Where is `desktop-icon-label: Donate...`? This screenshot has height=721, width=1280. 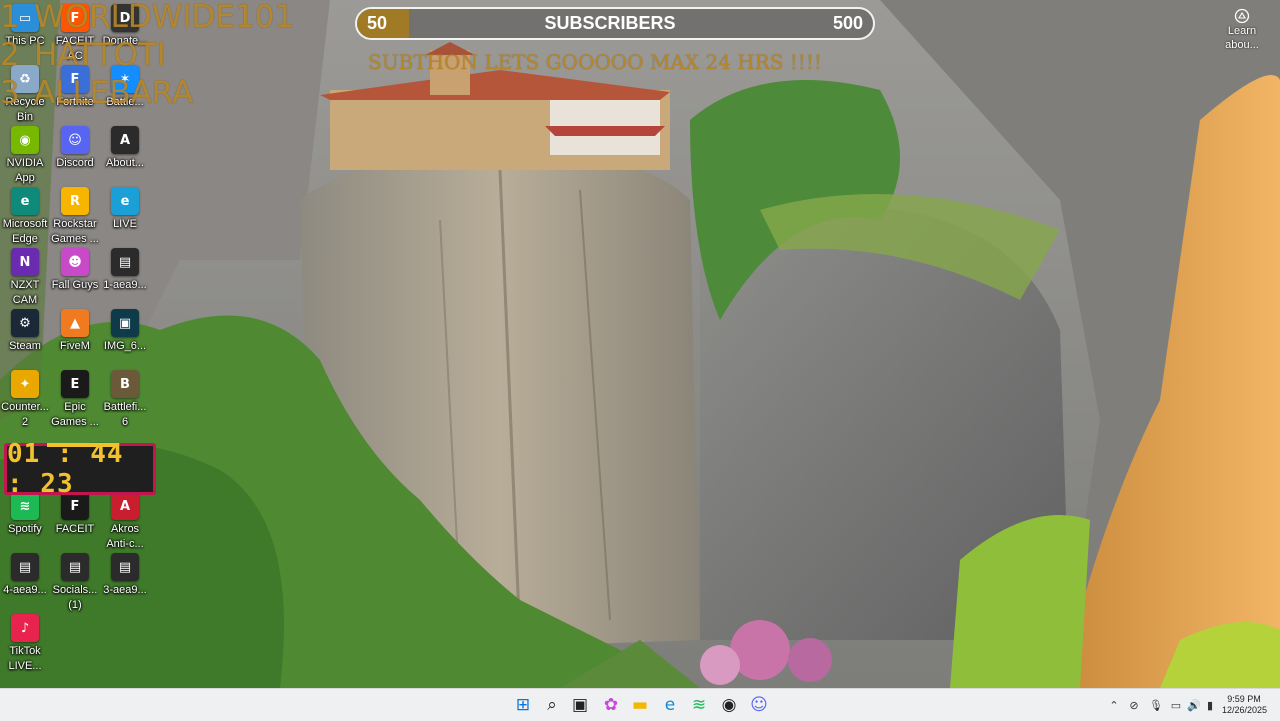
desktop-icon-label: Donate... is located at coordinates (125, 41).